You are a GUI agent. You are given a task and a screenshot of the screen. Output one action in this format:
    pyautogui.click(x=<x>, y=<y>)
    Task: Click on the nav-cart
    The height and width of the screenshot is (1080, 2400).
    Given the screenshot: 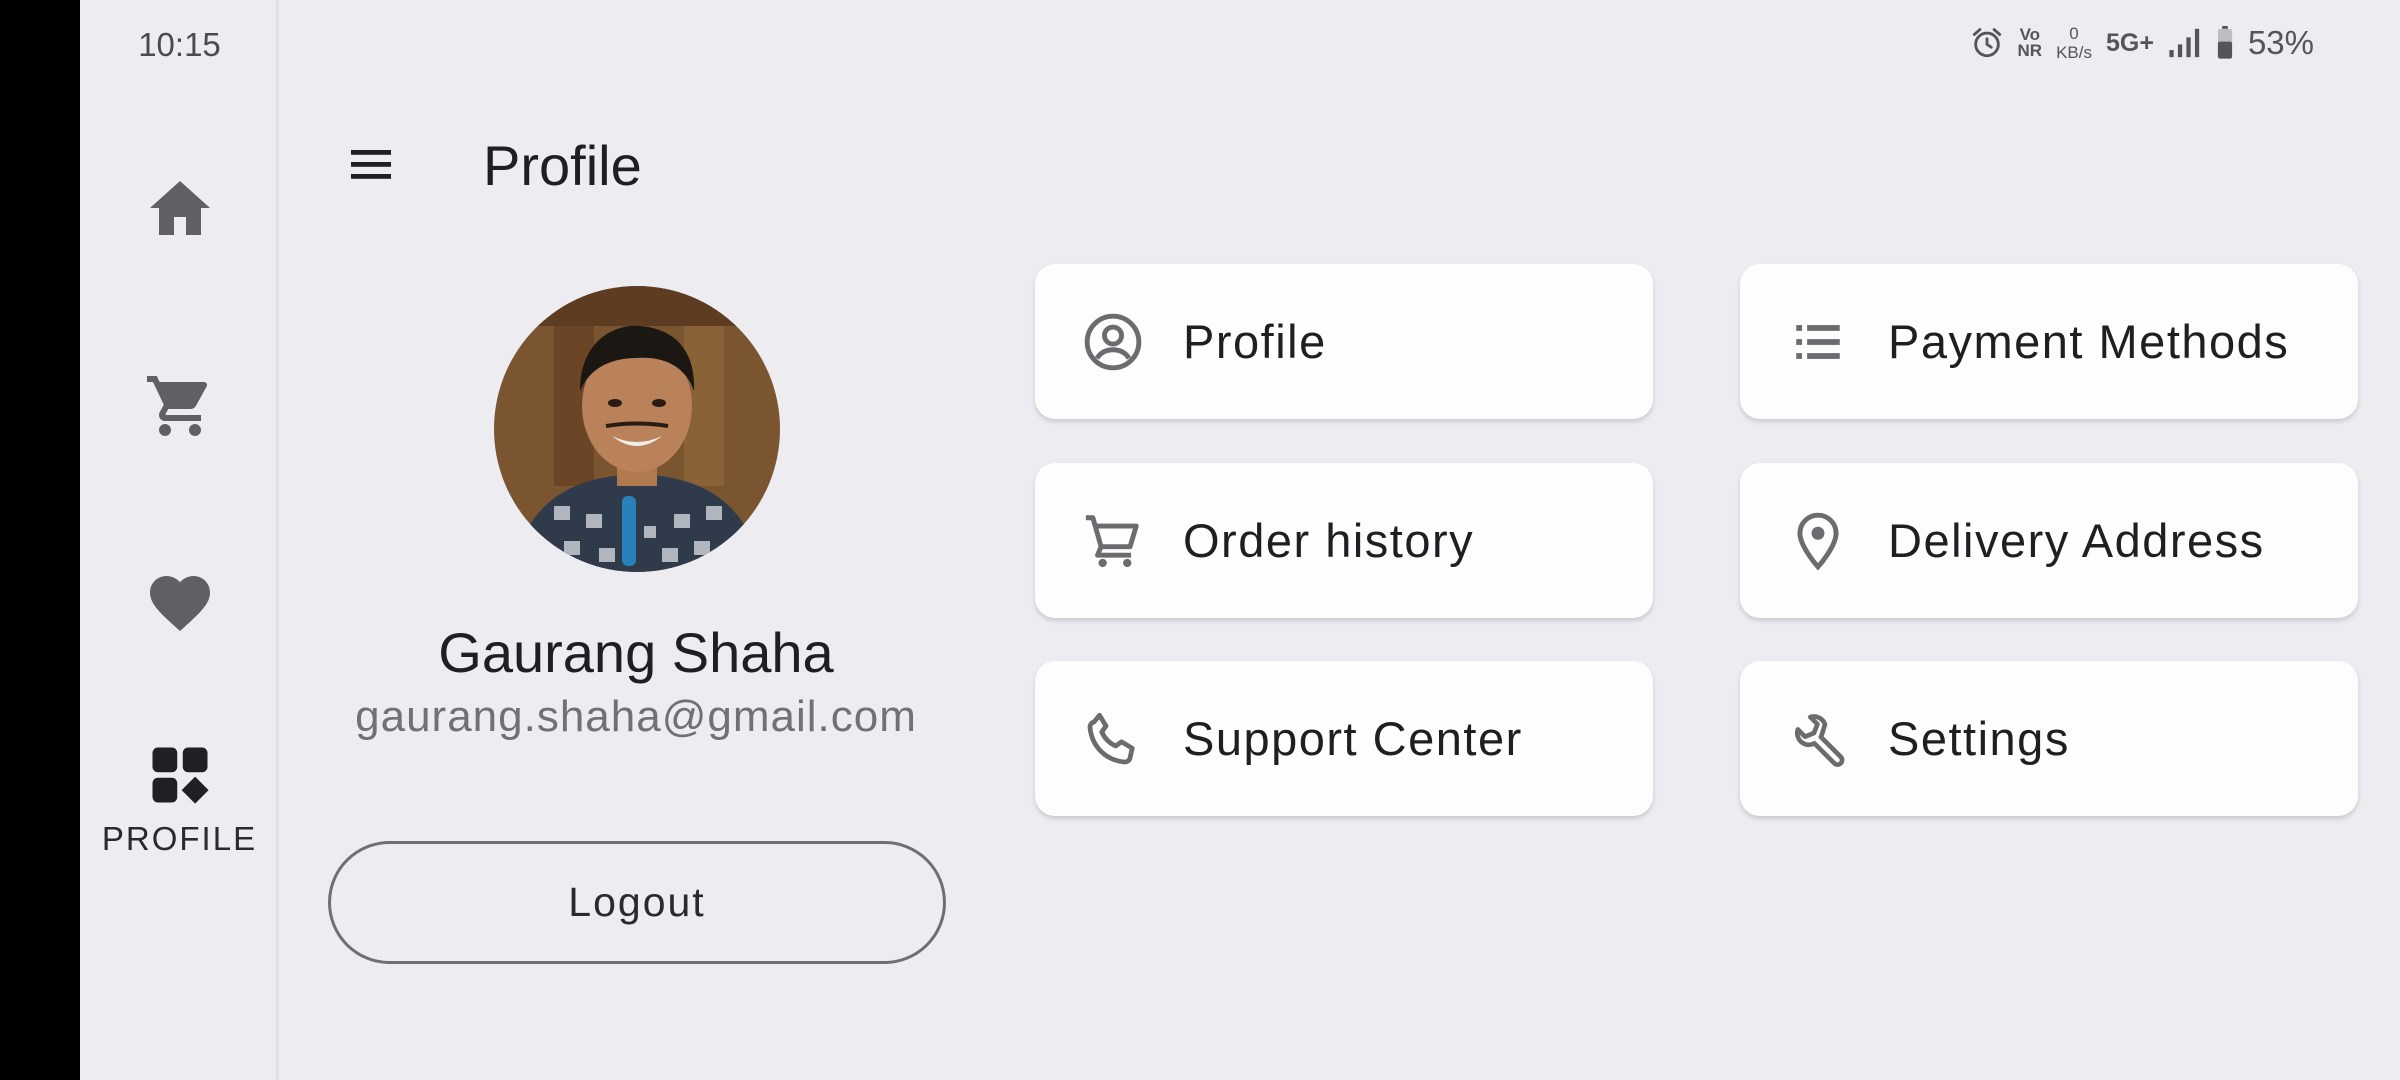 What is the action you would take?
    pyautogui.click(x=179, y=406)
    